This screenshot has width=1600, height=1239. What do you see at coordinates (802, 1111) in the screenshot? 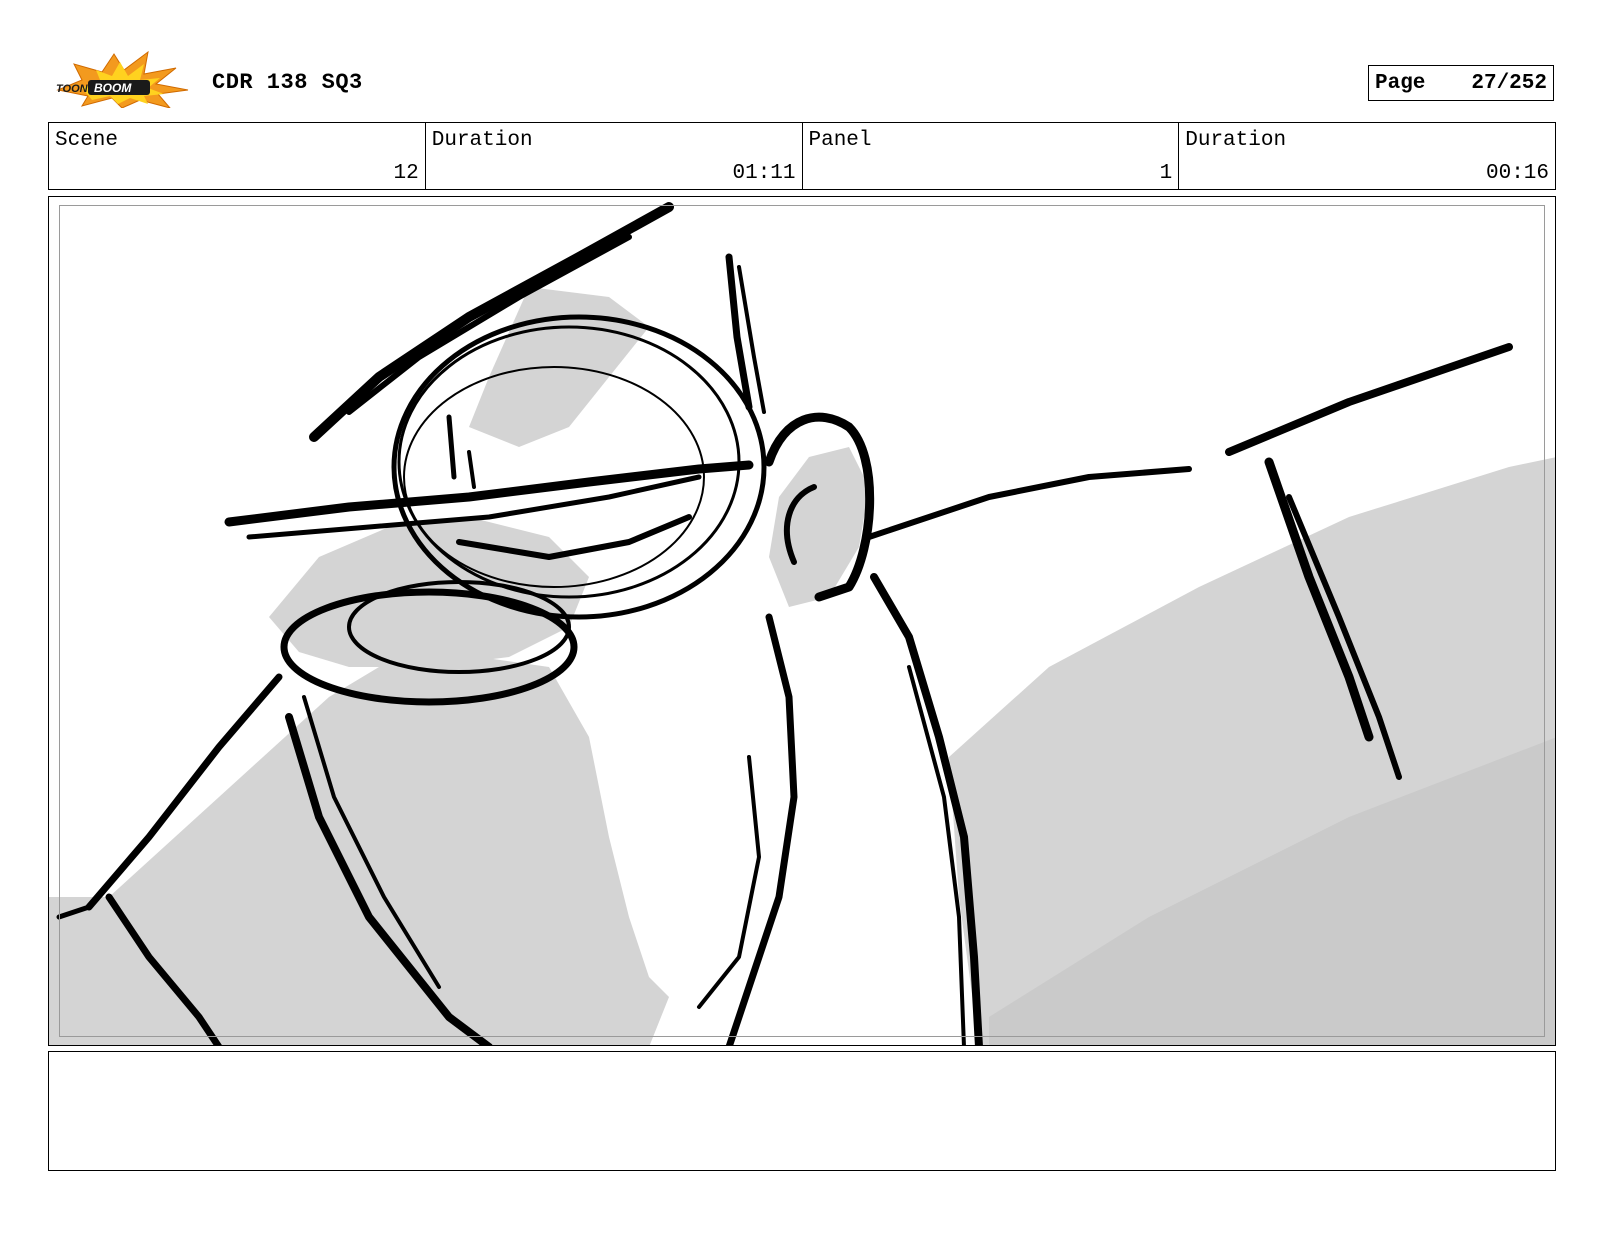
I see `panel-notes-box` at bounding box center [802, 1111].